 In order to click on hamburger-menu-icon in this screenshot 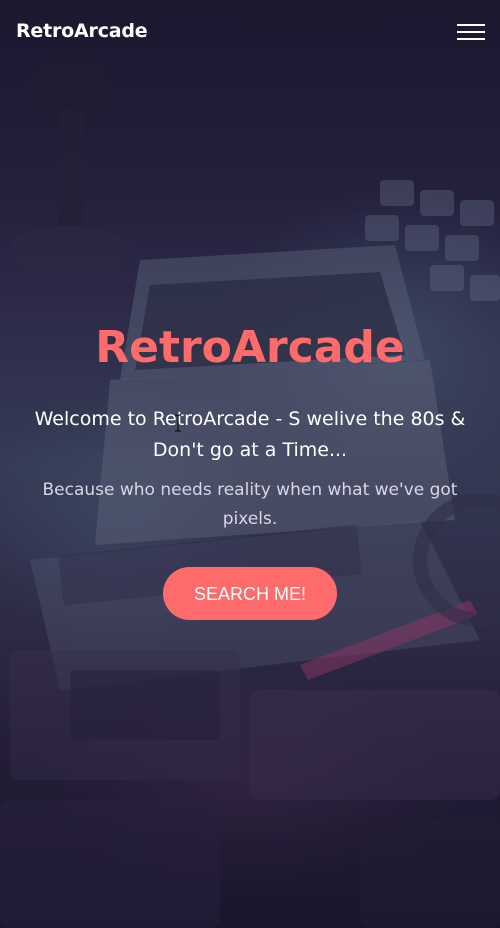, I will do `click(471, 32)`.